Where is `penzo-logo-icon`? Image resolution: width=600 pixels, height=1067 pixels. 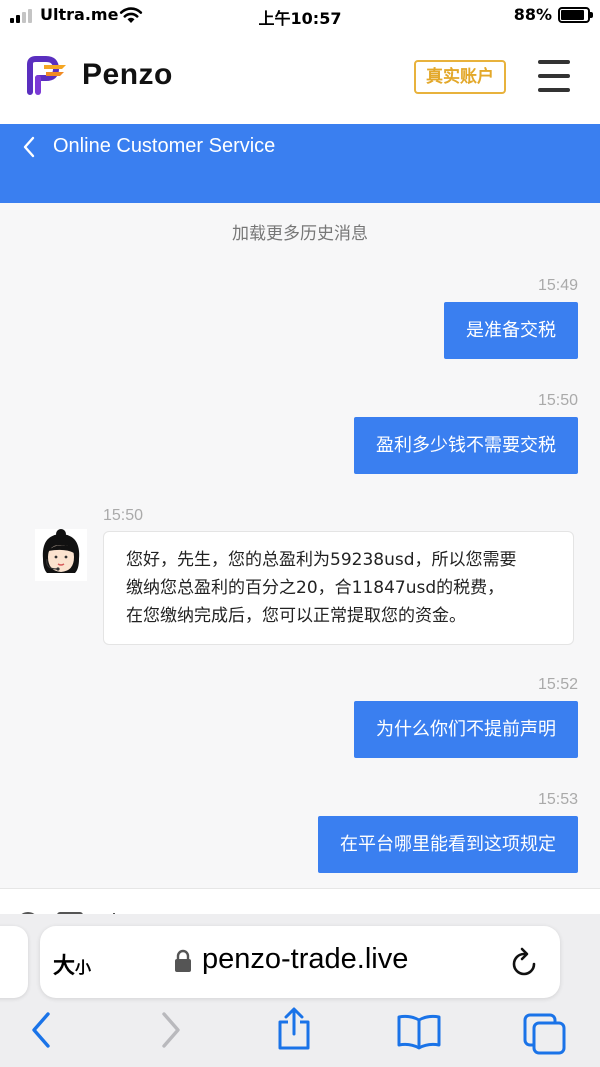
penzo-logo-icon is located at coordinates (46, 76).